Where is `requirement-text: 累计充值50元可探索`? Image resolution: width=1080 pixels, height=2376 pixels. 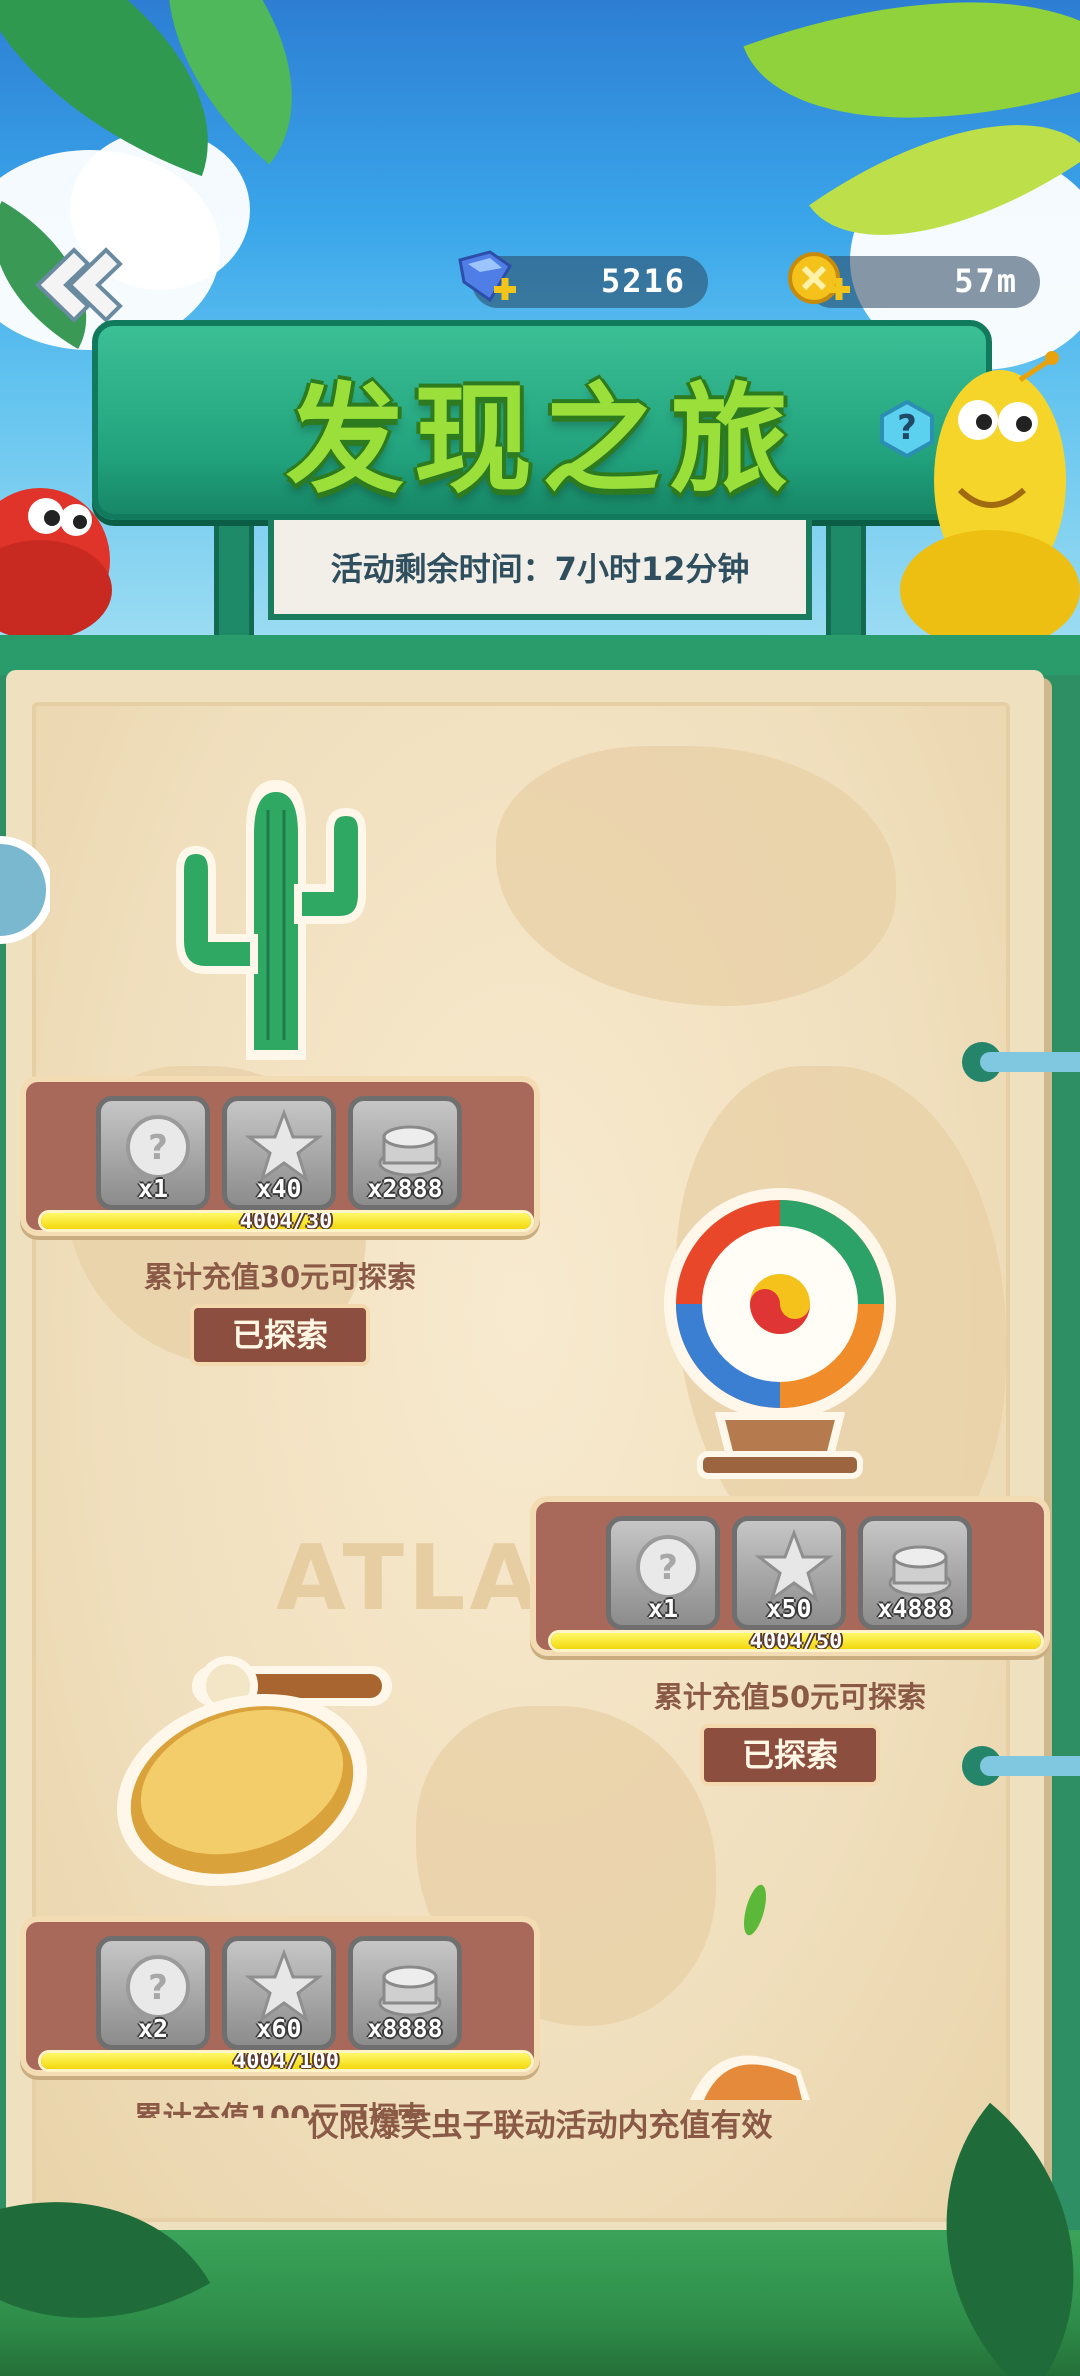
requirement-text: 累计充值50元可探索 is located at coordinates (790, 1697).